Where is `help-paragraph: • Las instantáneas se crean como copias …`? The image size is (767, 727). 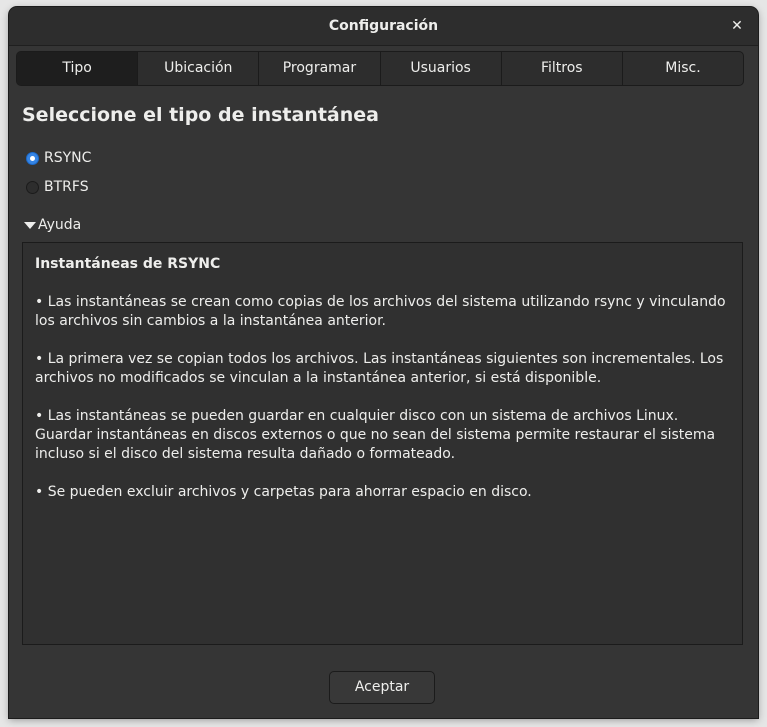
help-paragraph: • Las instantáneas se crean como copias … is located at coordinates (380, 311).